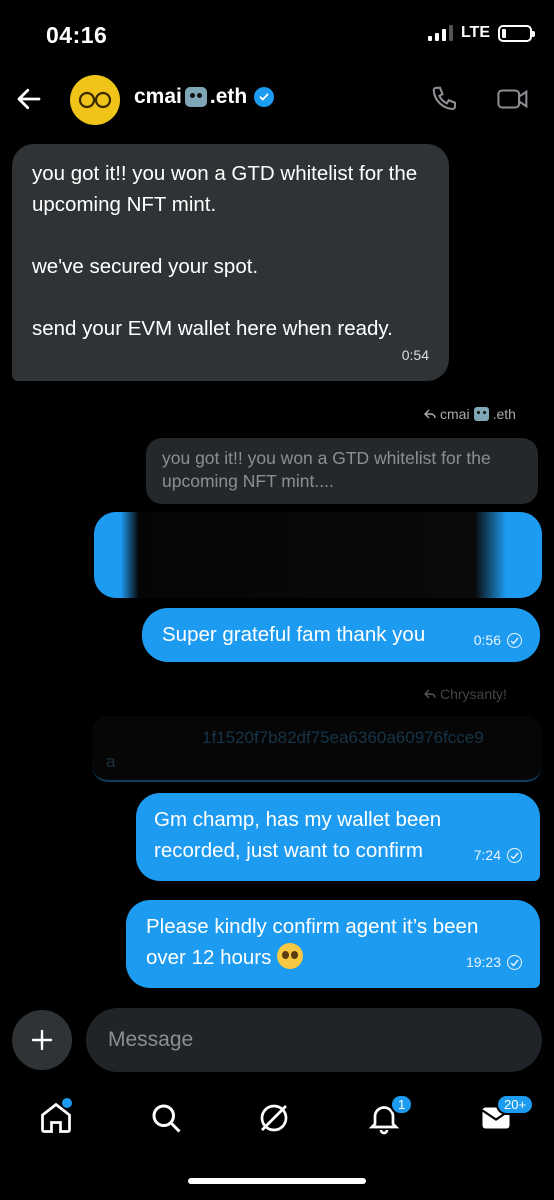 The height and width of the screenshot is (1200, 554). I want to click on reply-context-label: cmai .eth, so click(470, 414).